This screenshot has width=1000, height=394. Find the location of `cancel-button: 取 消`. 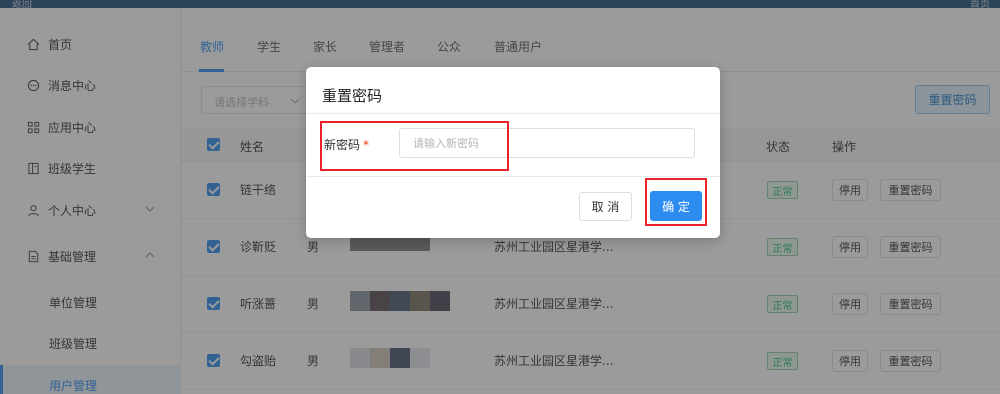

cancel-button: 取 消 is located at coordinates (605, 206).